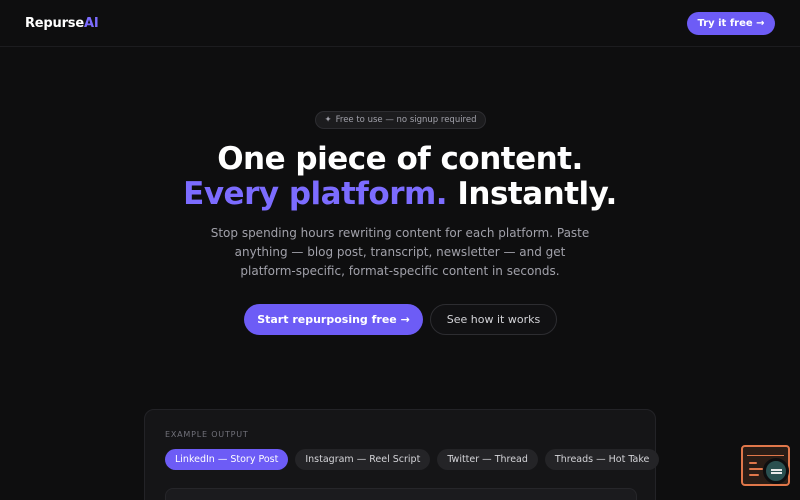  I want to click on hero-title-line-2: Every platform. Instantly., so click(400, 194).